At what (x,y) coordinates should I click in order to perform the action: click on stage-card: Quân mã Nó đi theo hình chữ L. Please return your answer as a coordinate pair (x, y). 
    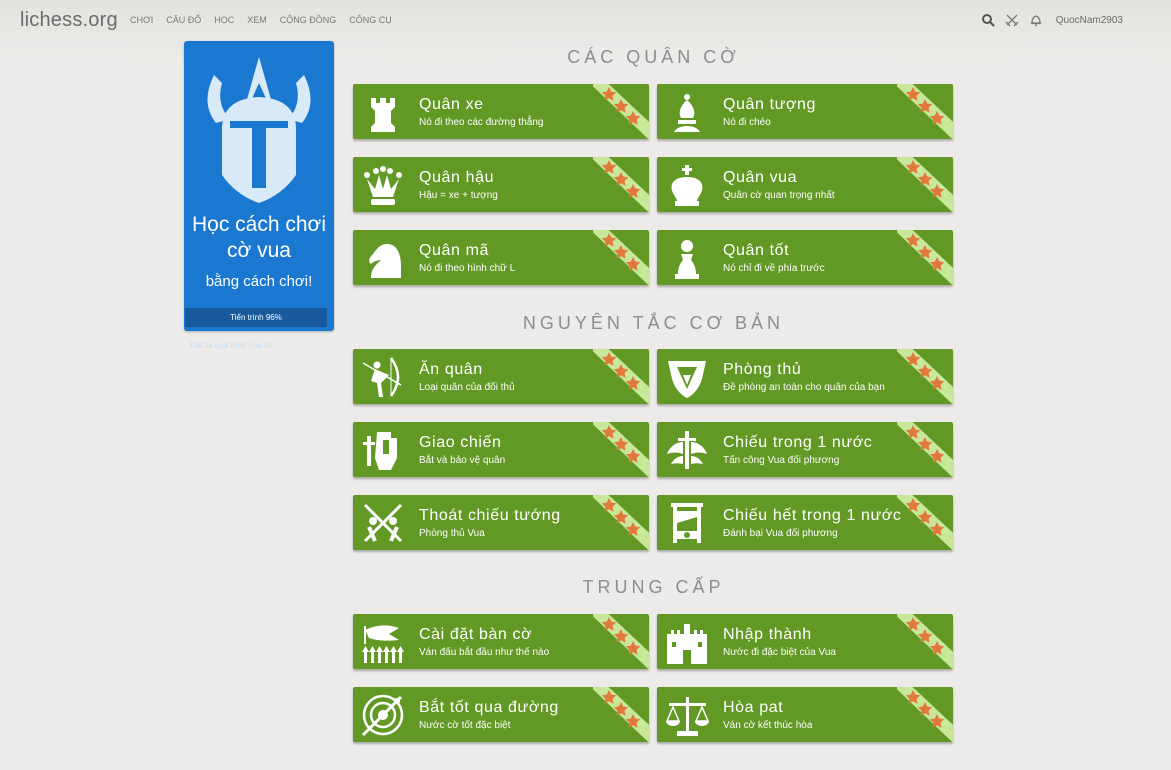
    Looking at the image, I should click on (501, 257).